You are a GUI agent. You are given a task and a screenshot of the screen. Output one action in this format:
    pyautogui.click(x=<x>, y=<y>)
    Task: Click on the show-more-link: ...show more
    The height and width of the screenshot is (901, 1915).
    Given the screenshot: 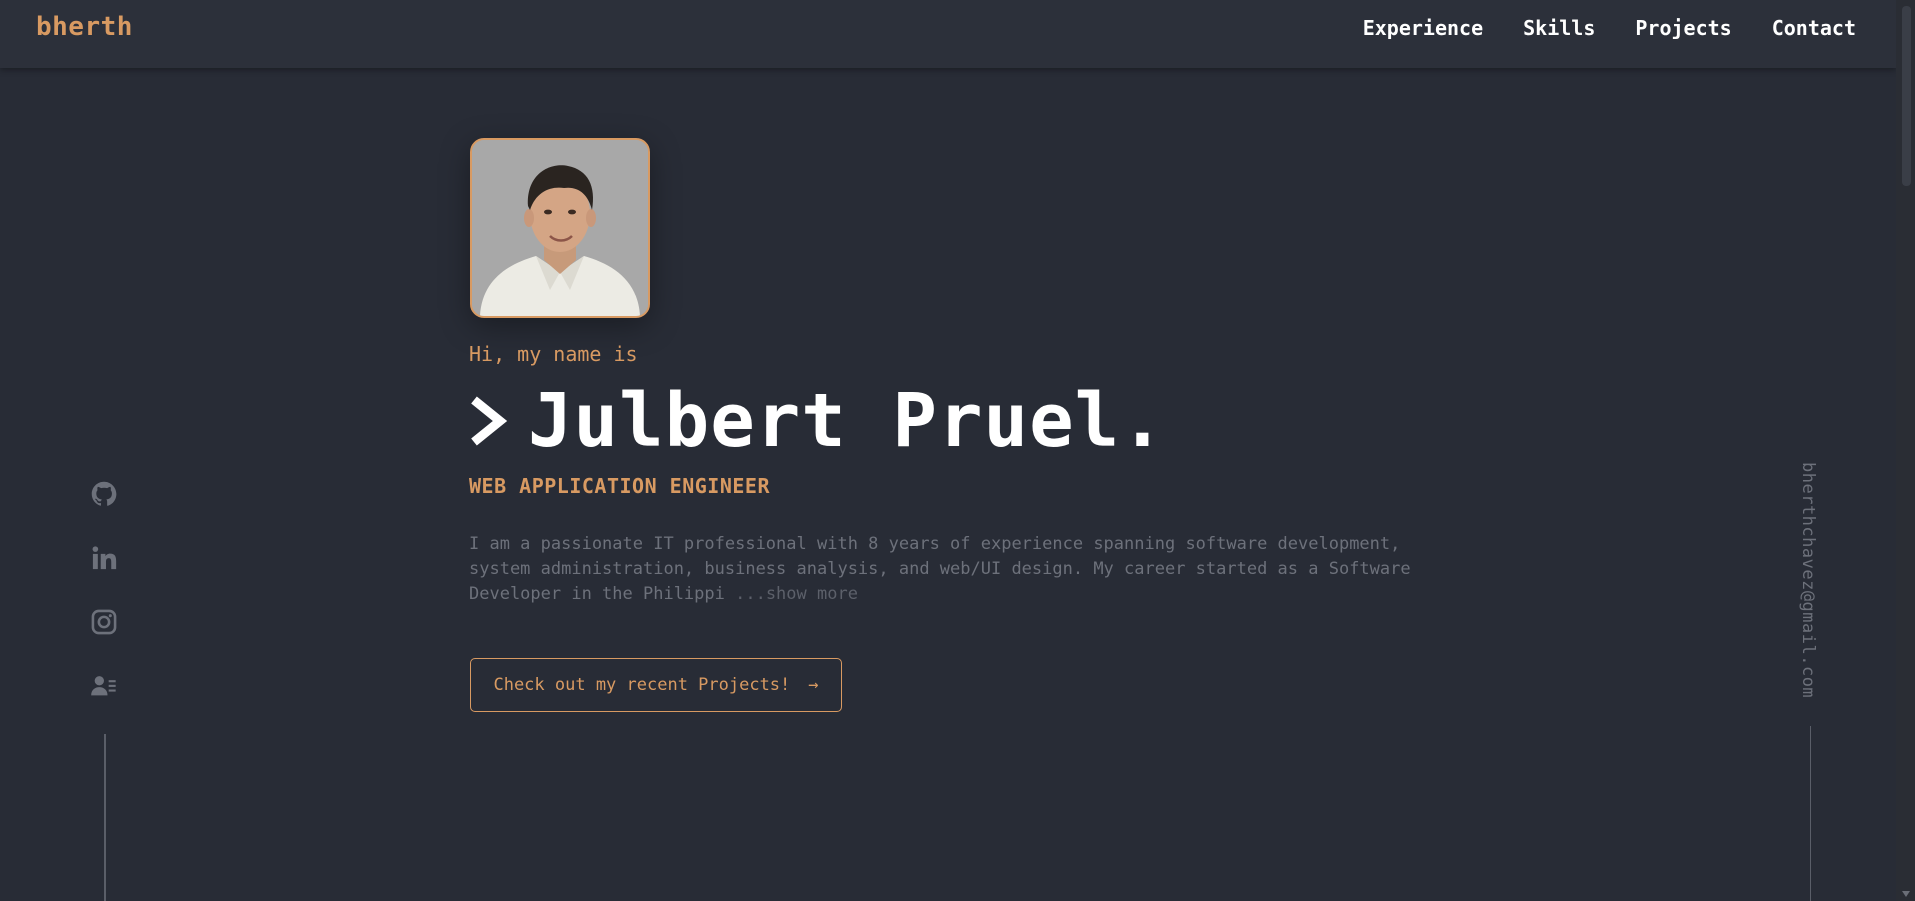 What is the action you would take?
    pyautogui.click(x=791, y=594)
    